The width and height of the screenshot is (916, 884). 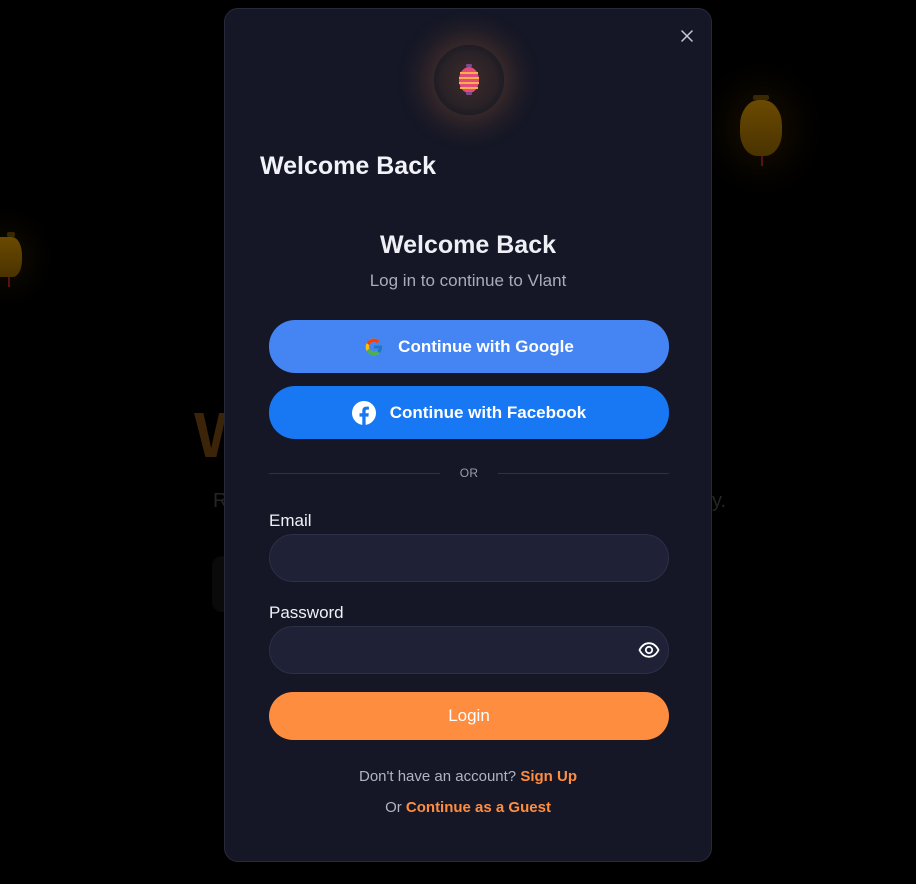 I want to click on facebook-login-button: Continue with Facebook, so click(x=469, y=412).